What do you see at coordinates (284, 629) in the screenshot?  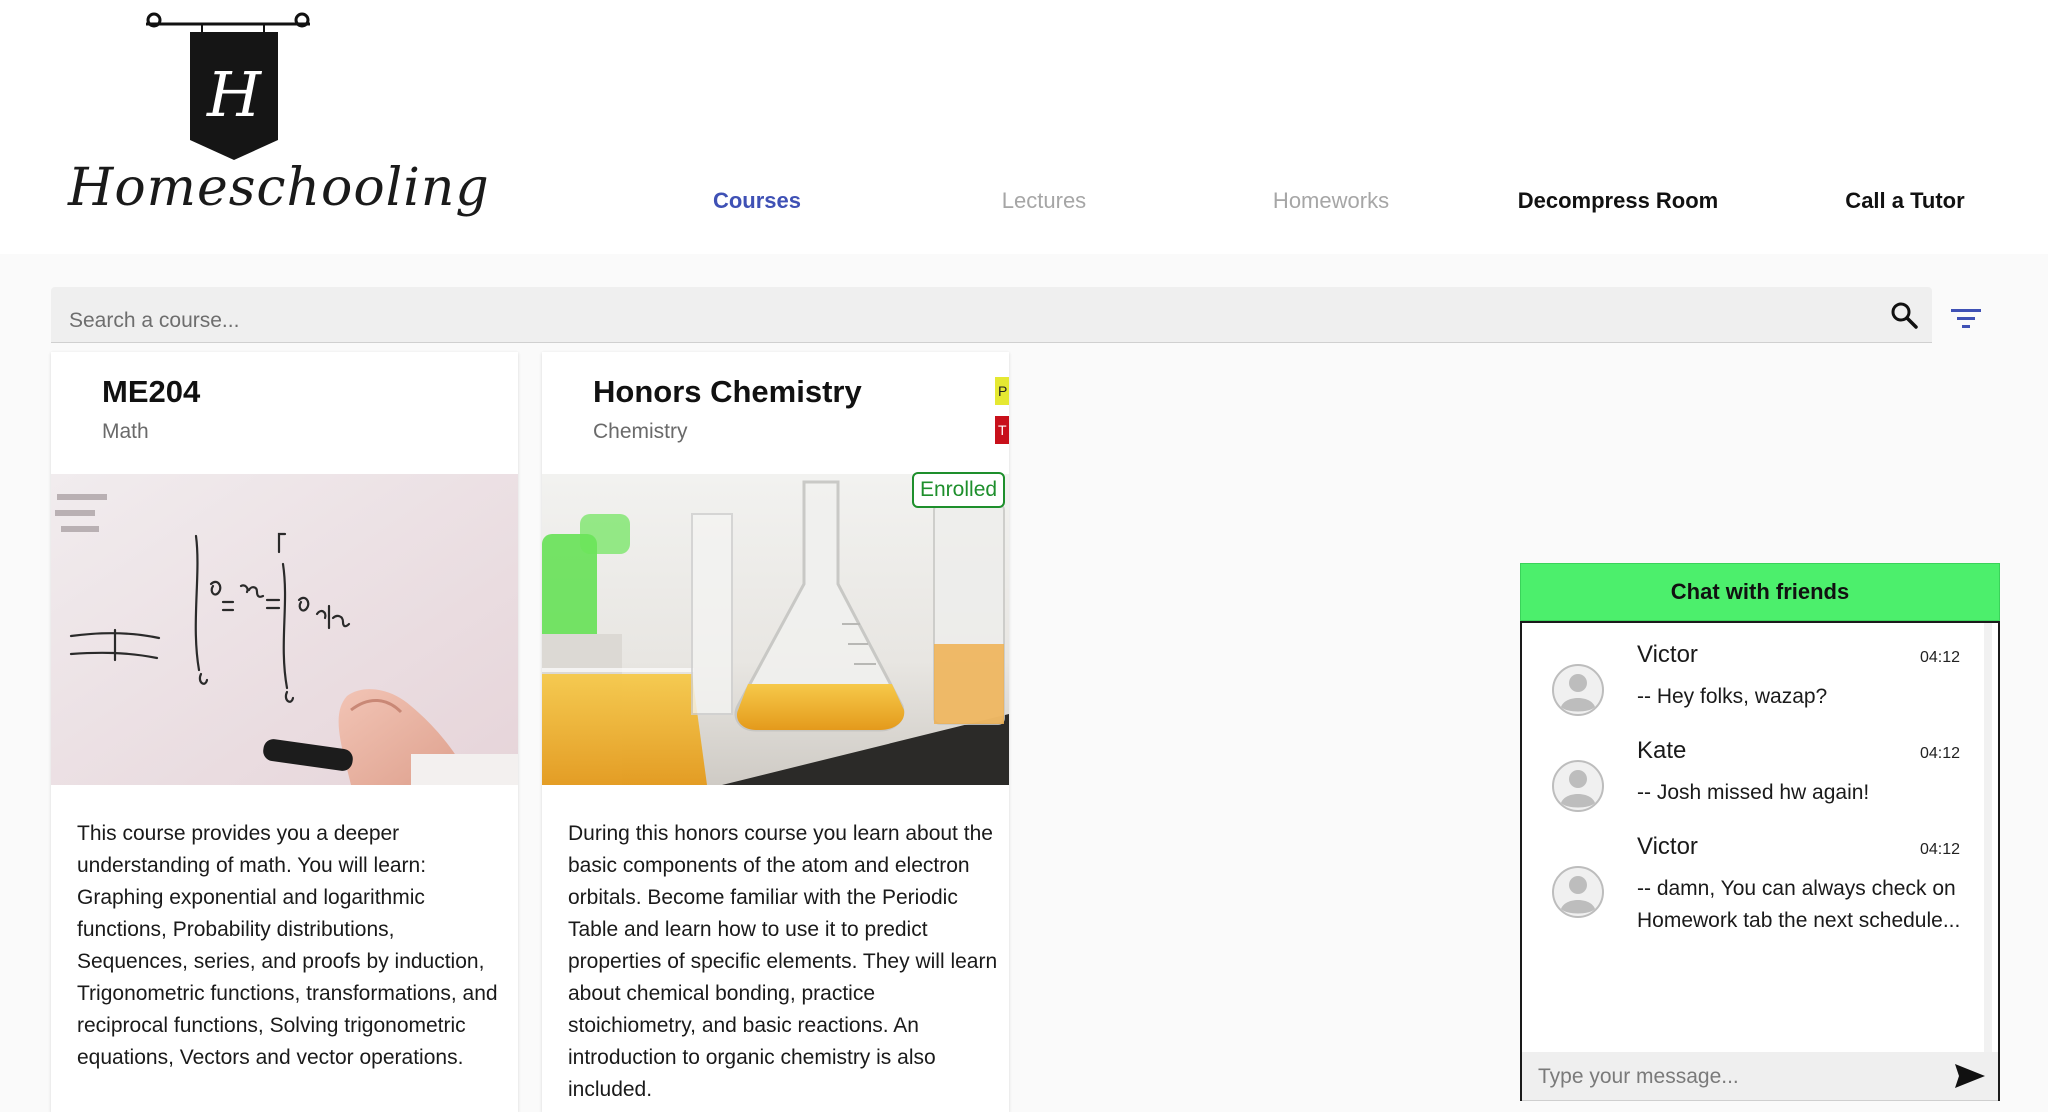 I see `course-image-whiteboard` at bounding box center [284, 629].